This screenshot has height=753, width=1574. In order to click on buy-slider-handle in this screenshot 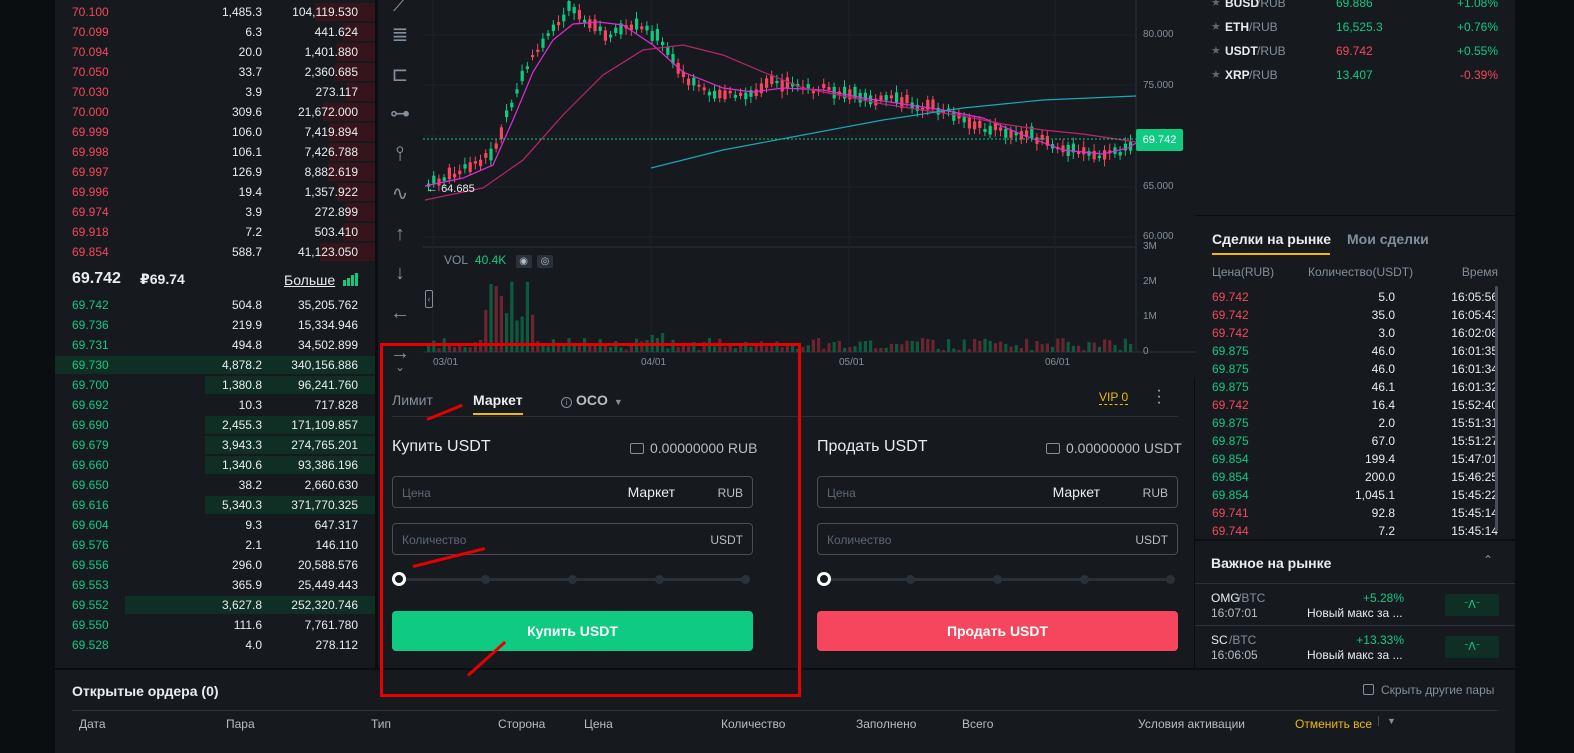, I will do `click(399, 579)`.